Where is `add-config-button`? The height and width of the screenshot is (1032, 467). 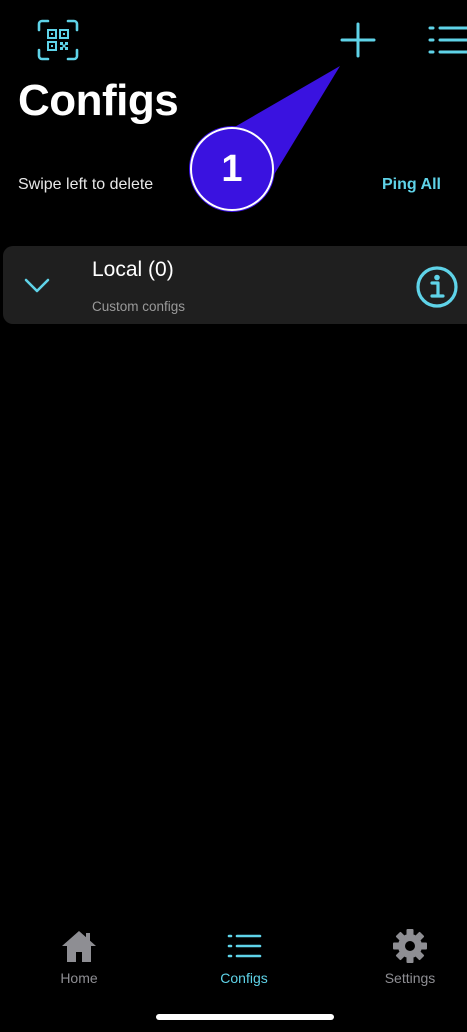 add-config-button is located at coordinates (358, 40).